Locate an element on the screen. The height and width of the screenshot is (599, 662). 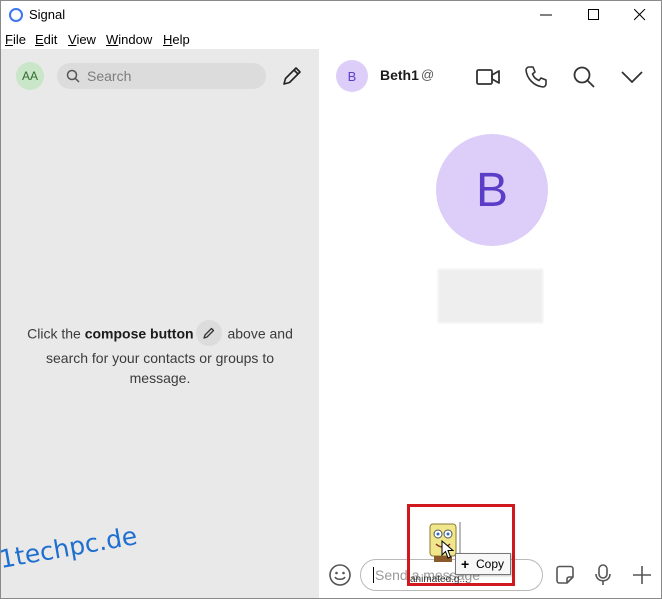
contact-name: Beth1 is located at coordinates (399, 75).